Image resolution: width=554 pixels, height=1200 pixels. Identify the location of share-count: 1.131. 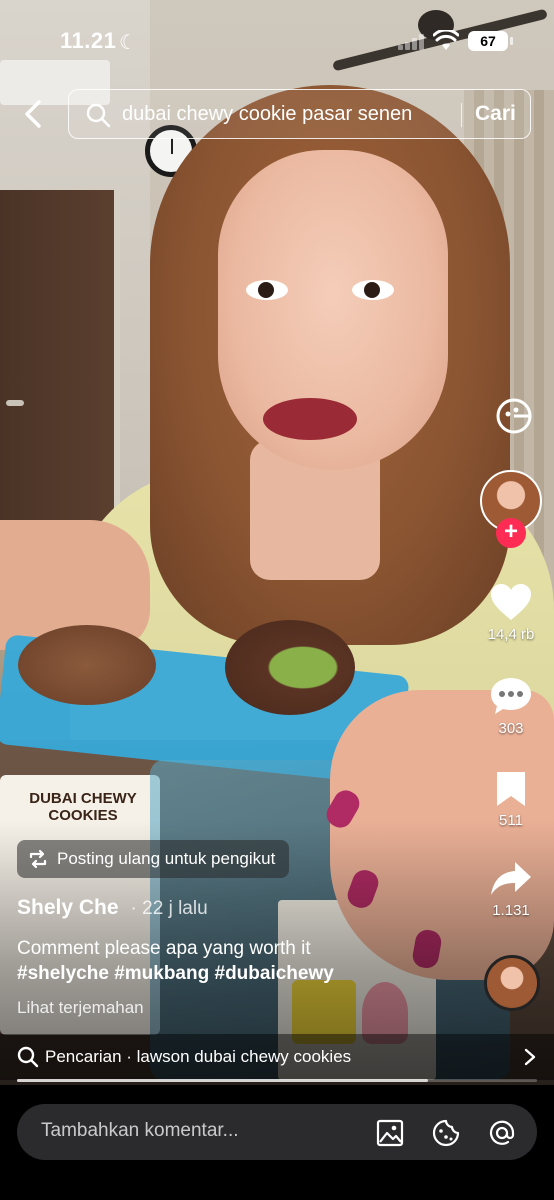
(511, 910).